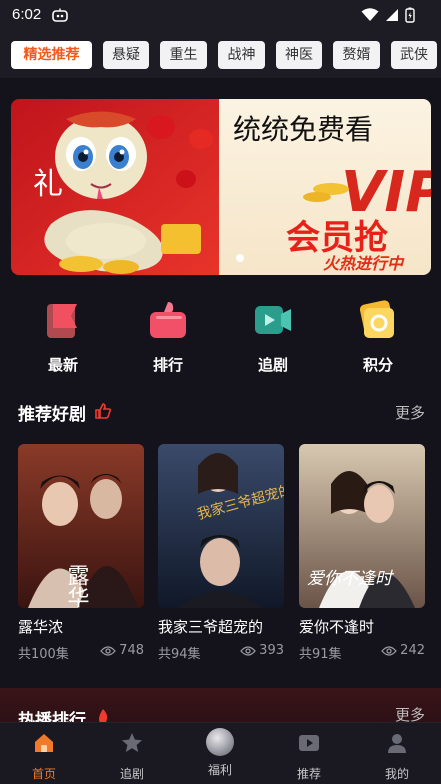  Describe the element at coordinates (303, 129) in the screenshot. I see `banner-headline: 统统免费看` at that location.